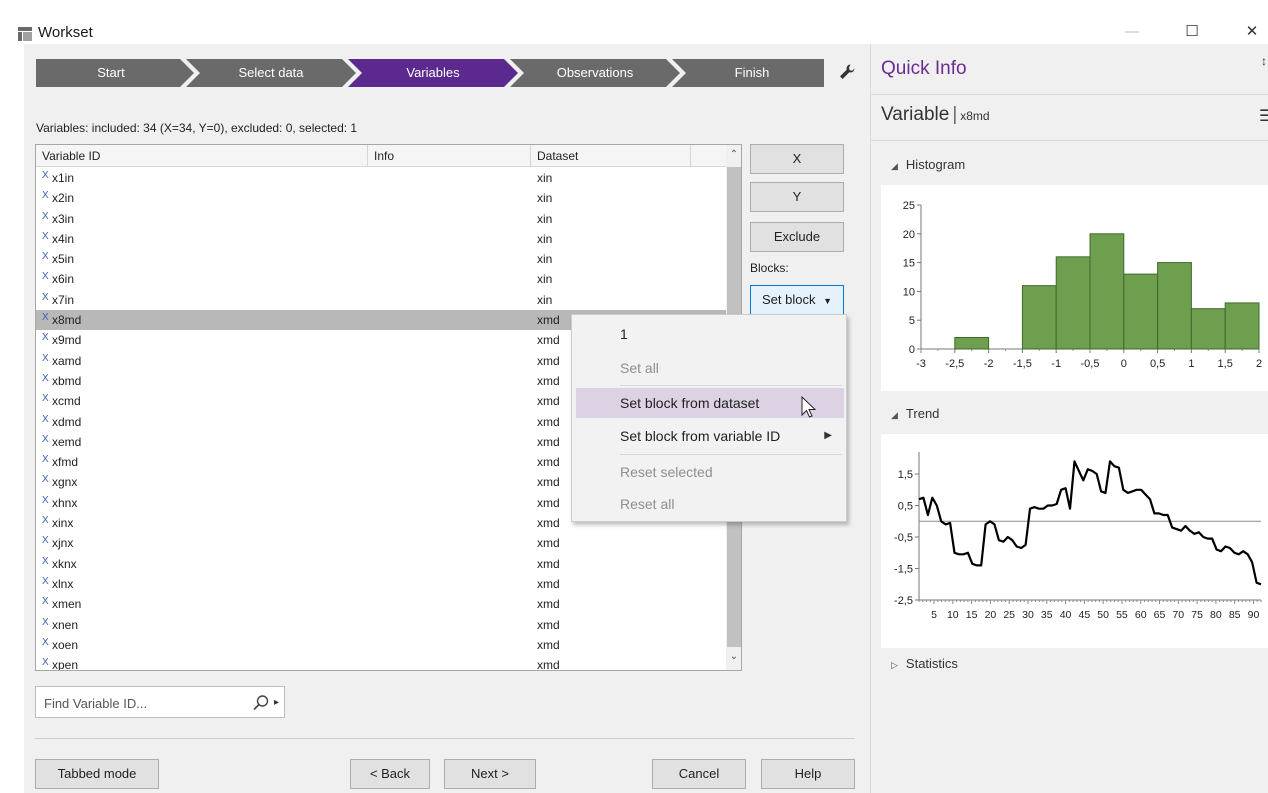  I want to click on table-row: Xxjnx xmd, so click(381, 543).